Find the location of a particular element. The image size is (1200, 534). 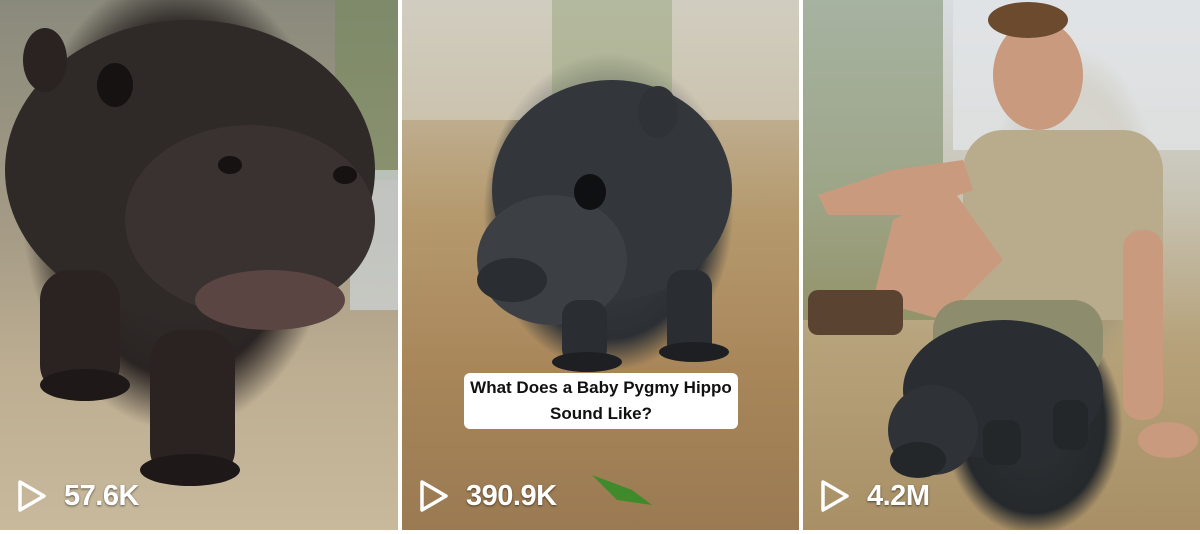

view-count-overlay: 57.6K is located at coordinates (76, 496).